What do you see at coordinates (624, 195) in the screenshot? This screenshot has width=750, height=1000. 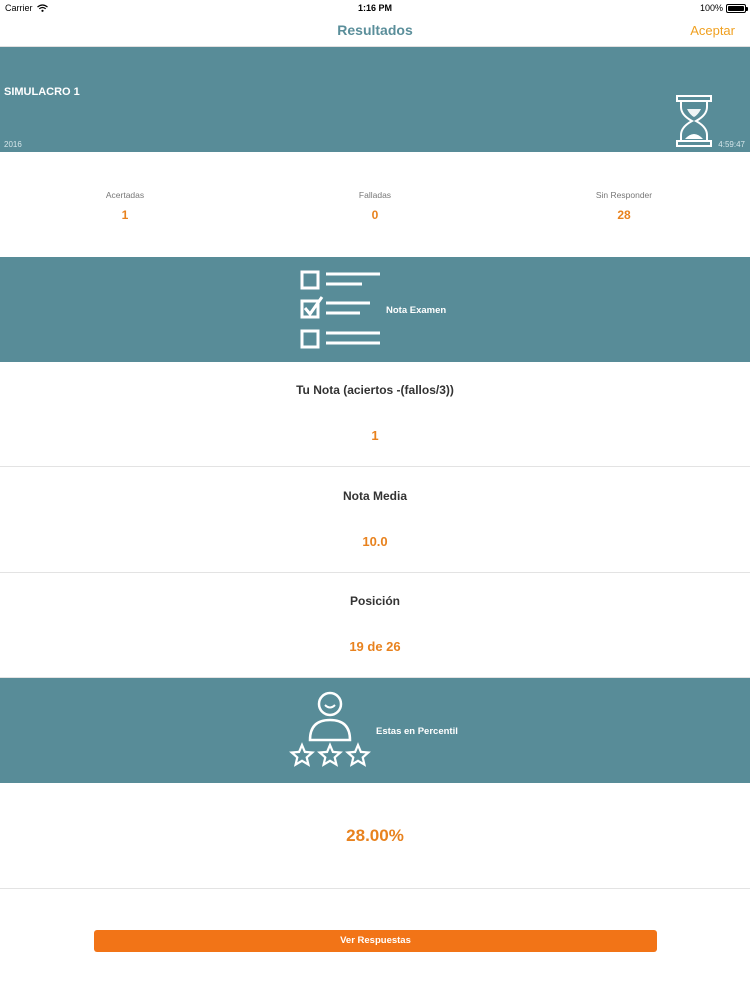 I see `stat-label: Sin Responder` at bounding box center [624, 195].